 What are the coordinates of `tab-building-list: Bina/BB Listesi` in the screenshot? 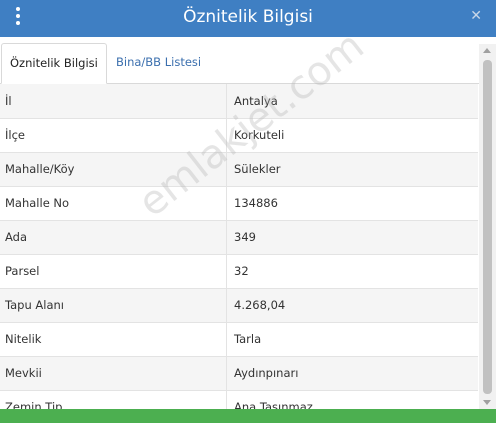 It's located at (158, 62).